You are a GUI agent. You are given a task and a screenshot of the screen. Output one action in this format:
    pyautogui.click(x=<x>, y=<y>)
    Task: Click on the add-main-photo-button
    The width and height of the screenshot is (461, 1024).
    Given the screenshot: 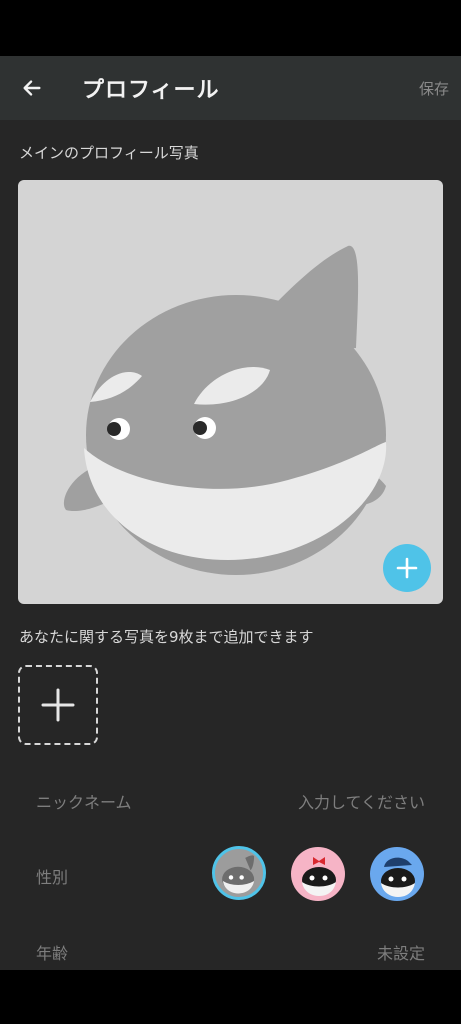 What is the action you would take?
    pyautogui.click(x=407, y=568)
    